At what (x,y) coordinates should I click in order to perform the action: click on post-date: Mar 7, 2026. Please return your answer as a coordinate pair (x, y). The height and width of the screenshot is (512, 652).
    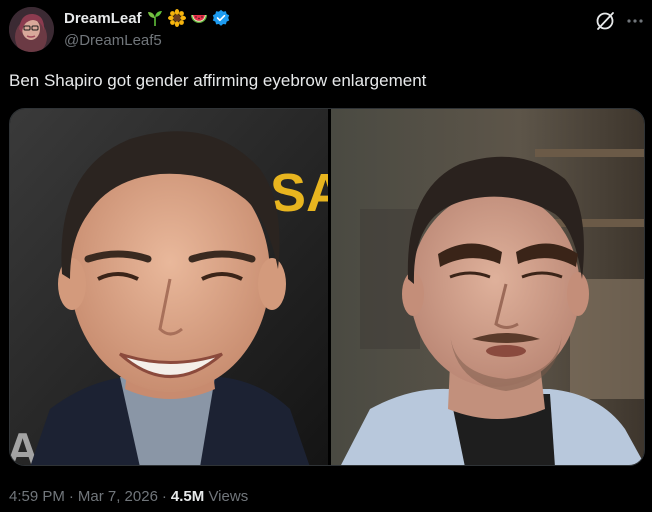
    Looking at the image, I should click on (118, 496).